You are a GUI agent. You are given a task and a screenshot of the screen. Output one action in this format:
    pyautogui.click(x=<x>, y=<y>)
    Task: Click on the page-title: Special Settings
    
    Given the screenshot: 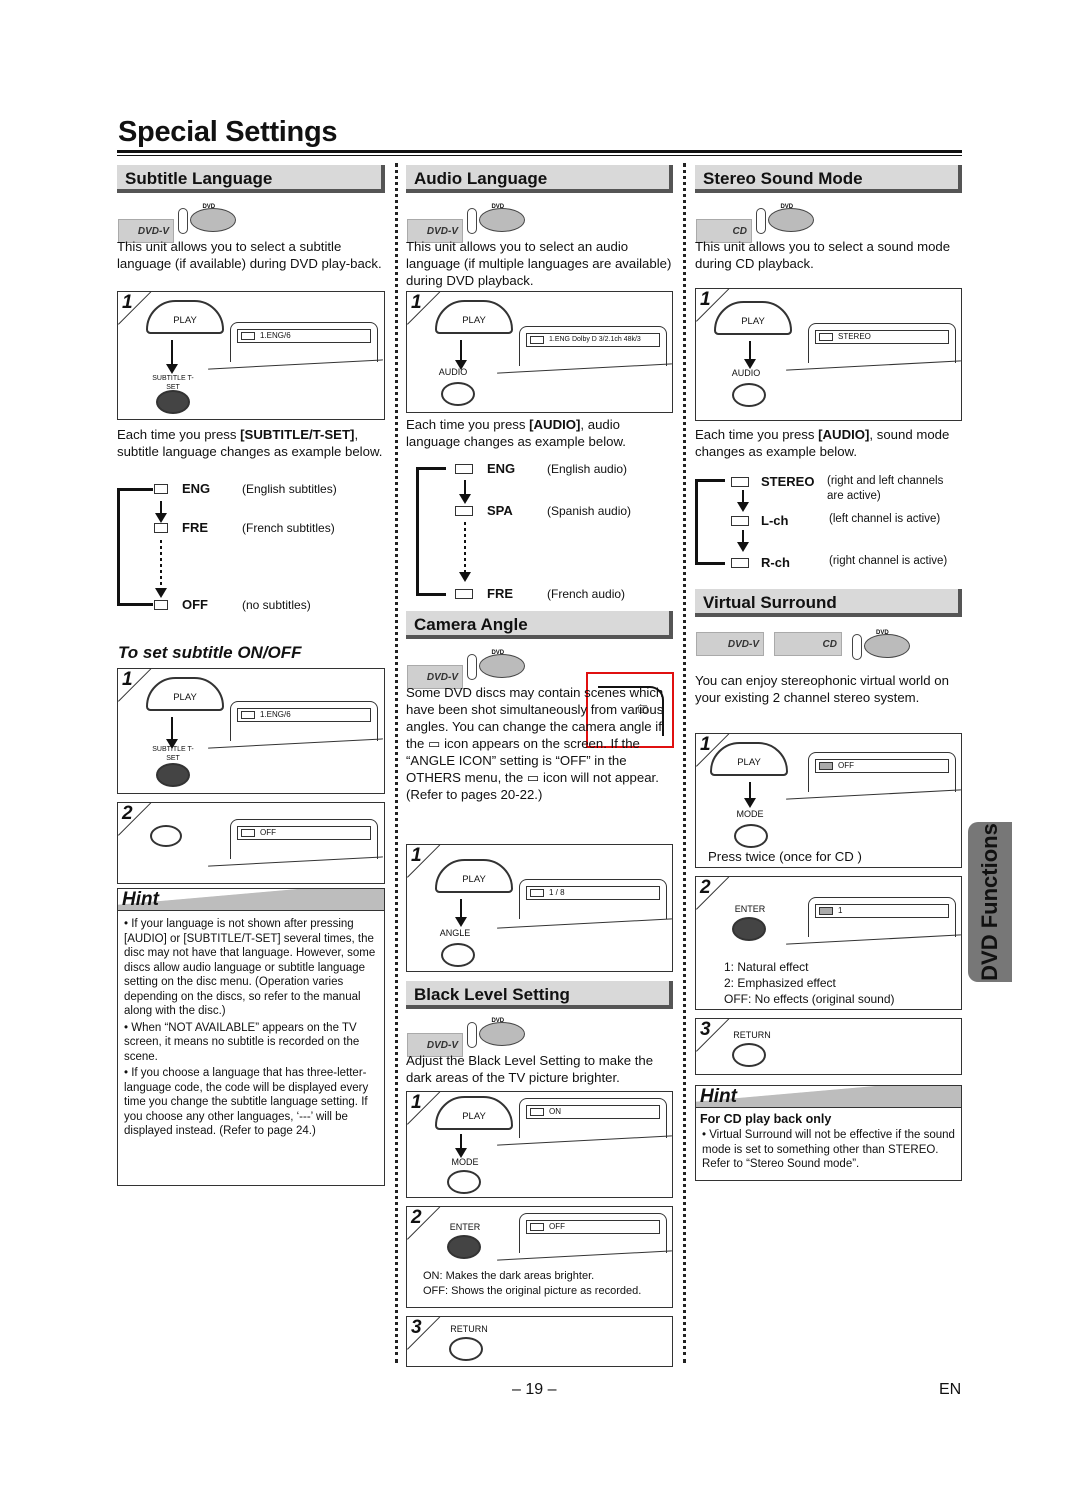 What is the action you would take?
    pyautogui.click(x=228, y=132)
    